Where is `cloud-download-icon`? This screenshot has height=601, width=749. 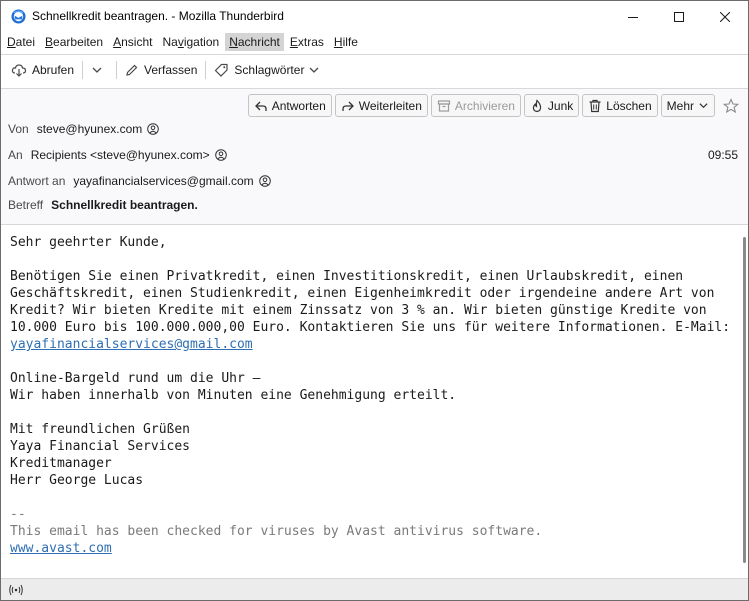
cloud-download-icon is located at coordinates (19, 70).